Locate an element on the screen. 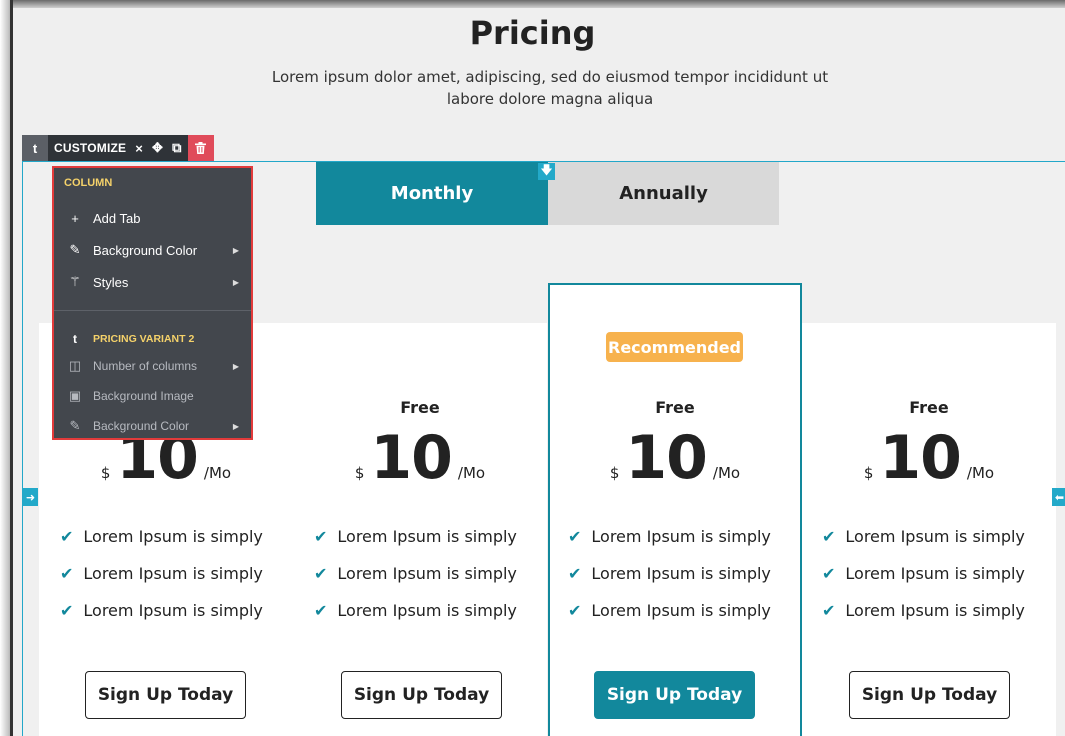  trash-icon is located at coordinates (201, 148).